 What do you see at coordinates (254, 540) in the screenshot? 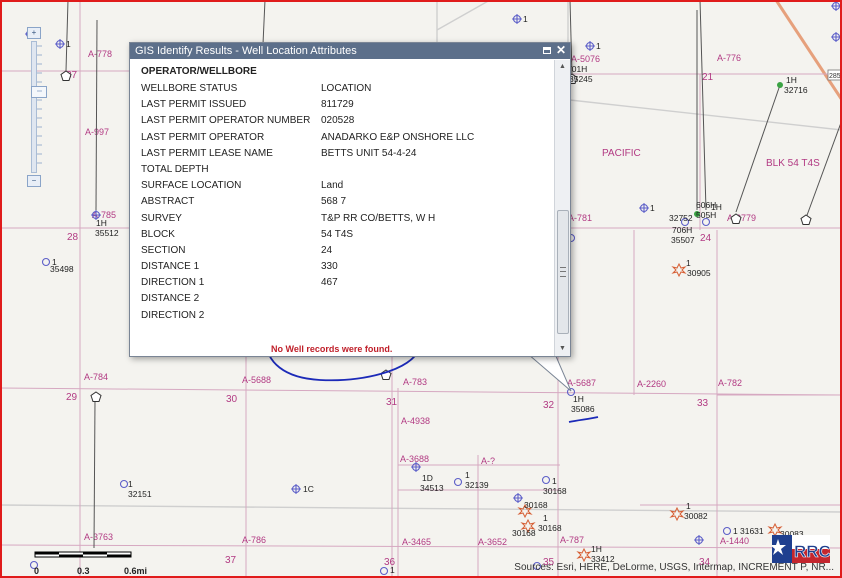
I see `svg-text: A-786` at bounding box center [254, 540].